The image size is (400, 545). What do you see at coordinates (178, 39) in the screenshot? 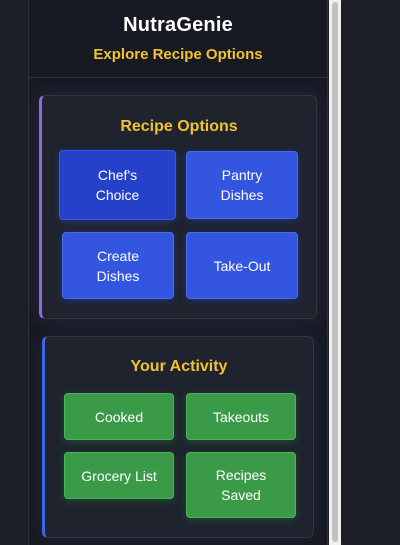
I see `panel-header: NutraGenie Explore Recipe Options` at bounding box center [178, 39].